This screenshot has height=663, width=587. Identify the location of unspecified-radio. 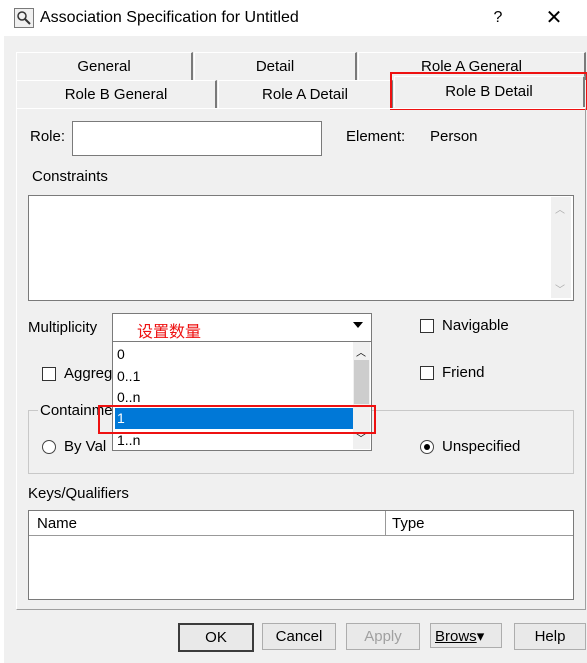
(427, 447).